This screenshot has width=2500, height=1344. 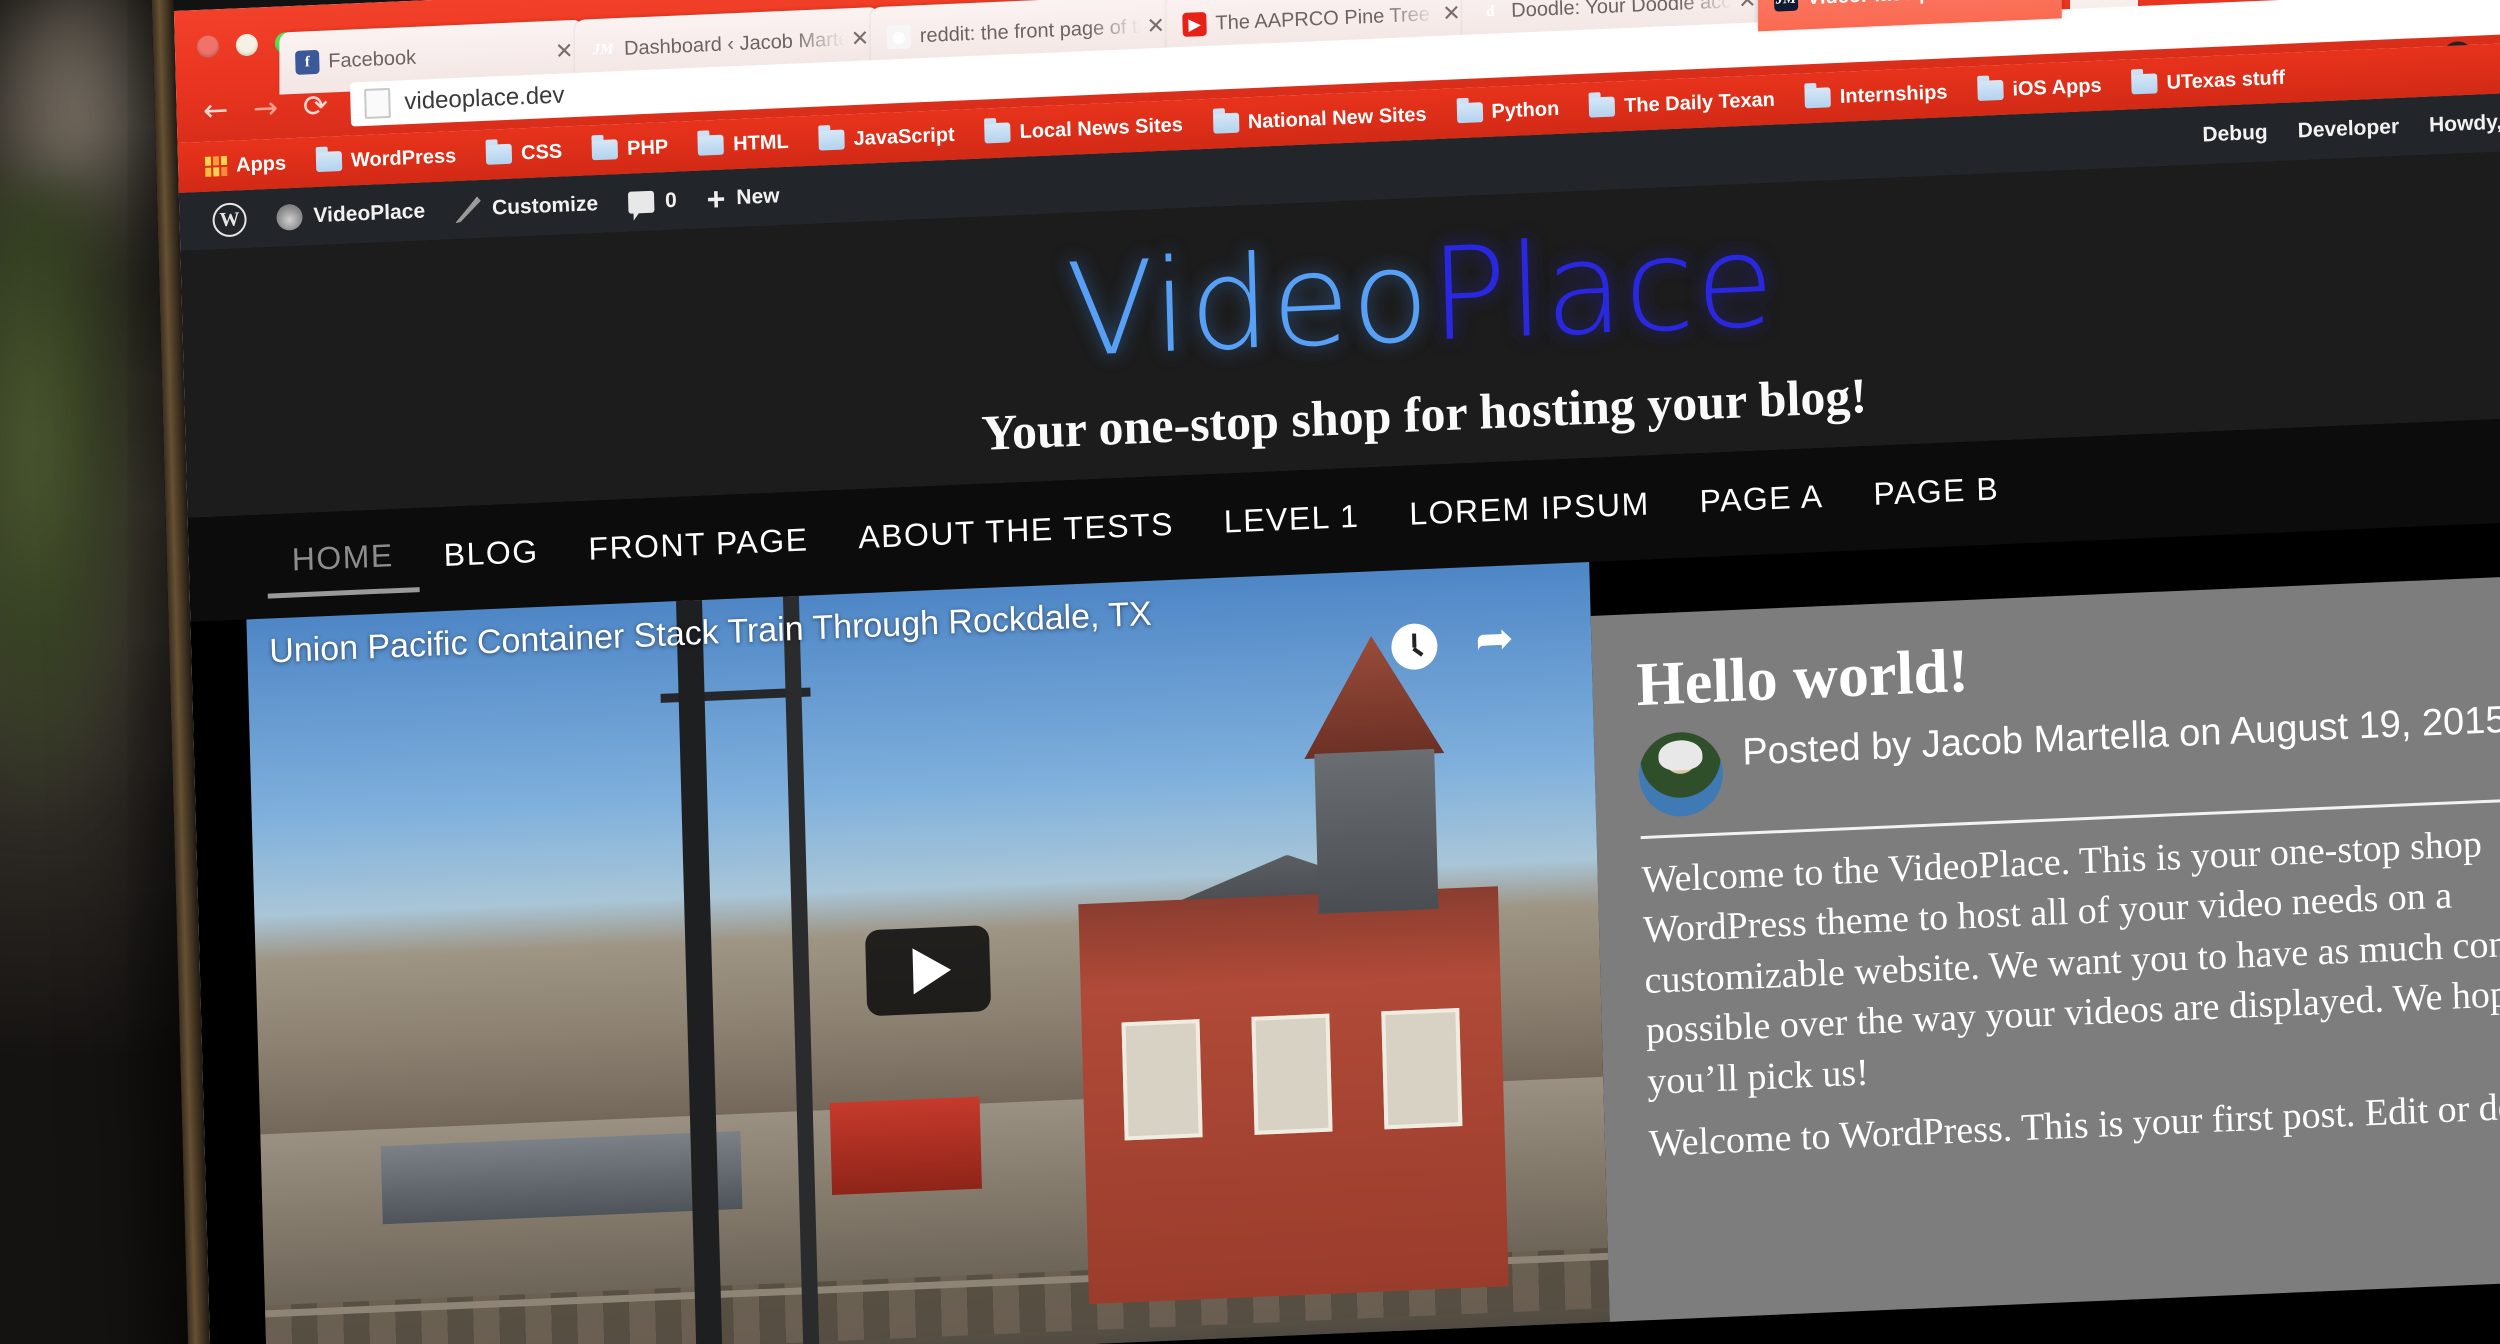 What do you see at coordinates (527, 206) in the screenshot?
I see `wp-customize: Customize` at bounding box center [527, 206].